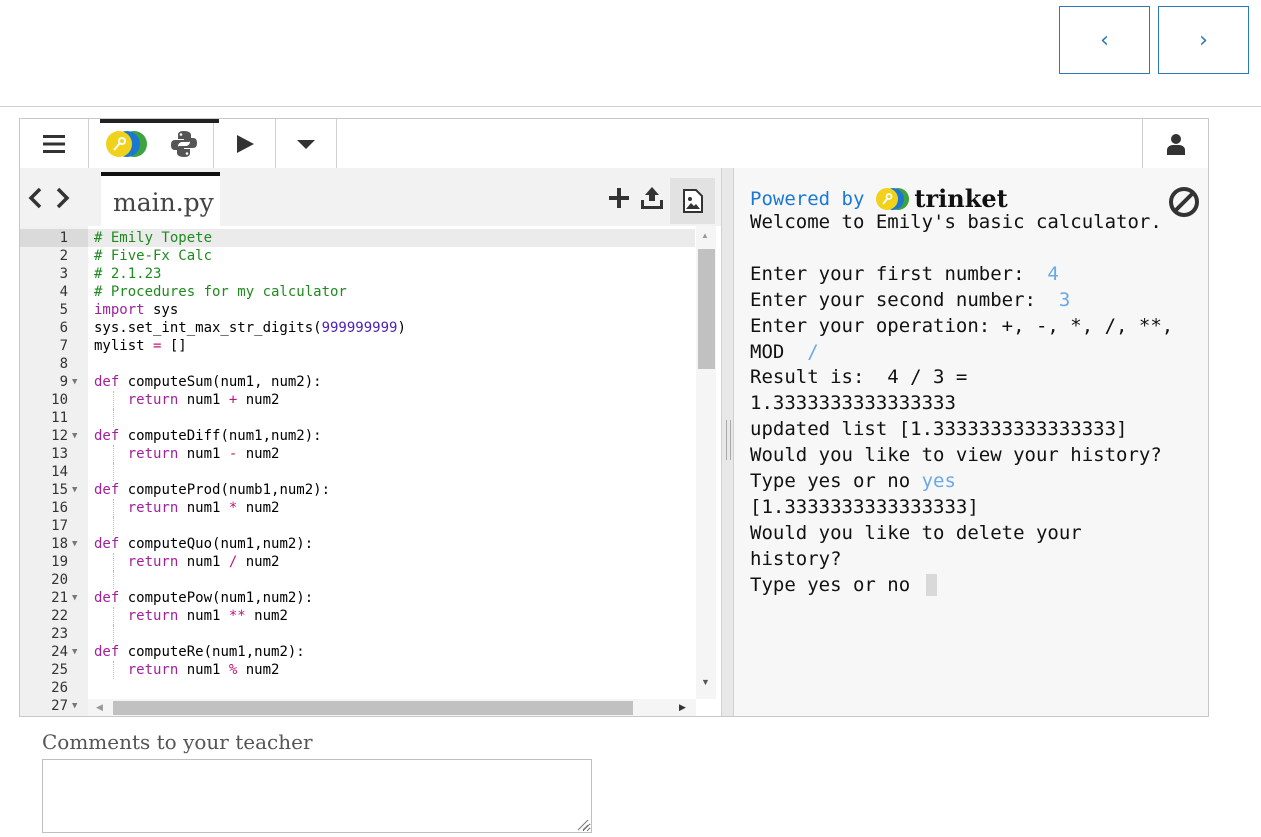 This screenshot has width=1261, height=837. I want to click on console-text: [1.3333333333333333], so click(864, 506).